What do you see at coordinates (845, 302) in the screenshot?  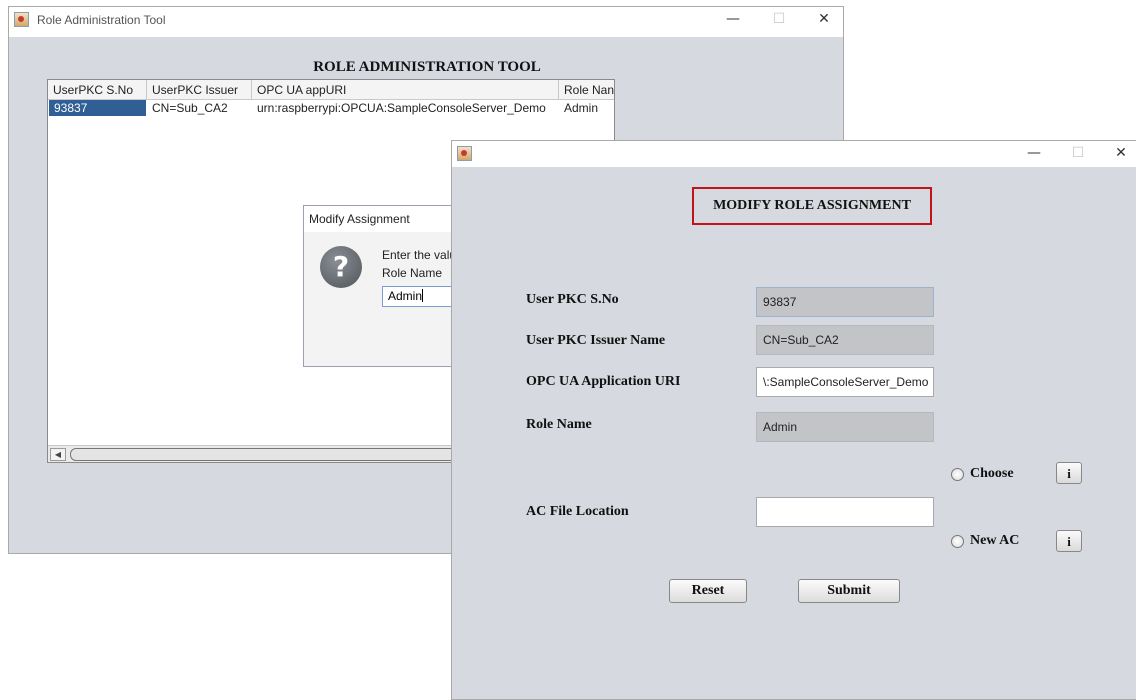 I see `sno-field: 93837` at bounding box center [845, 302].